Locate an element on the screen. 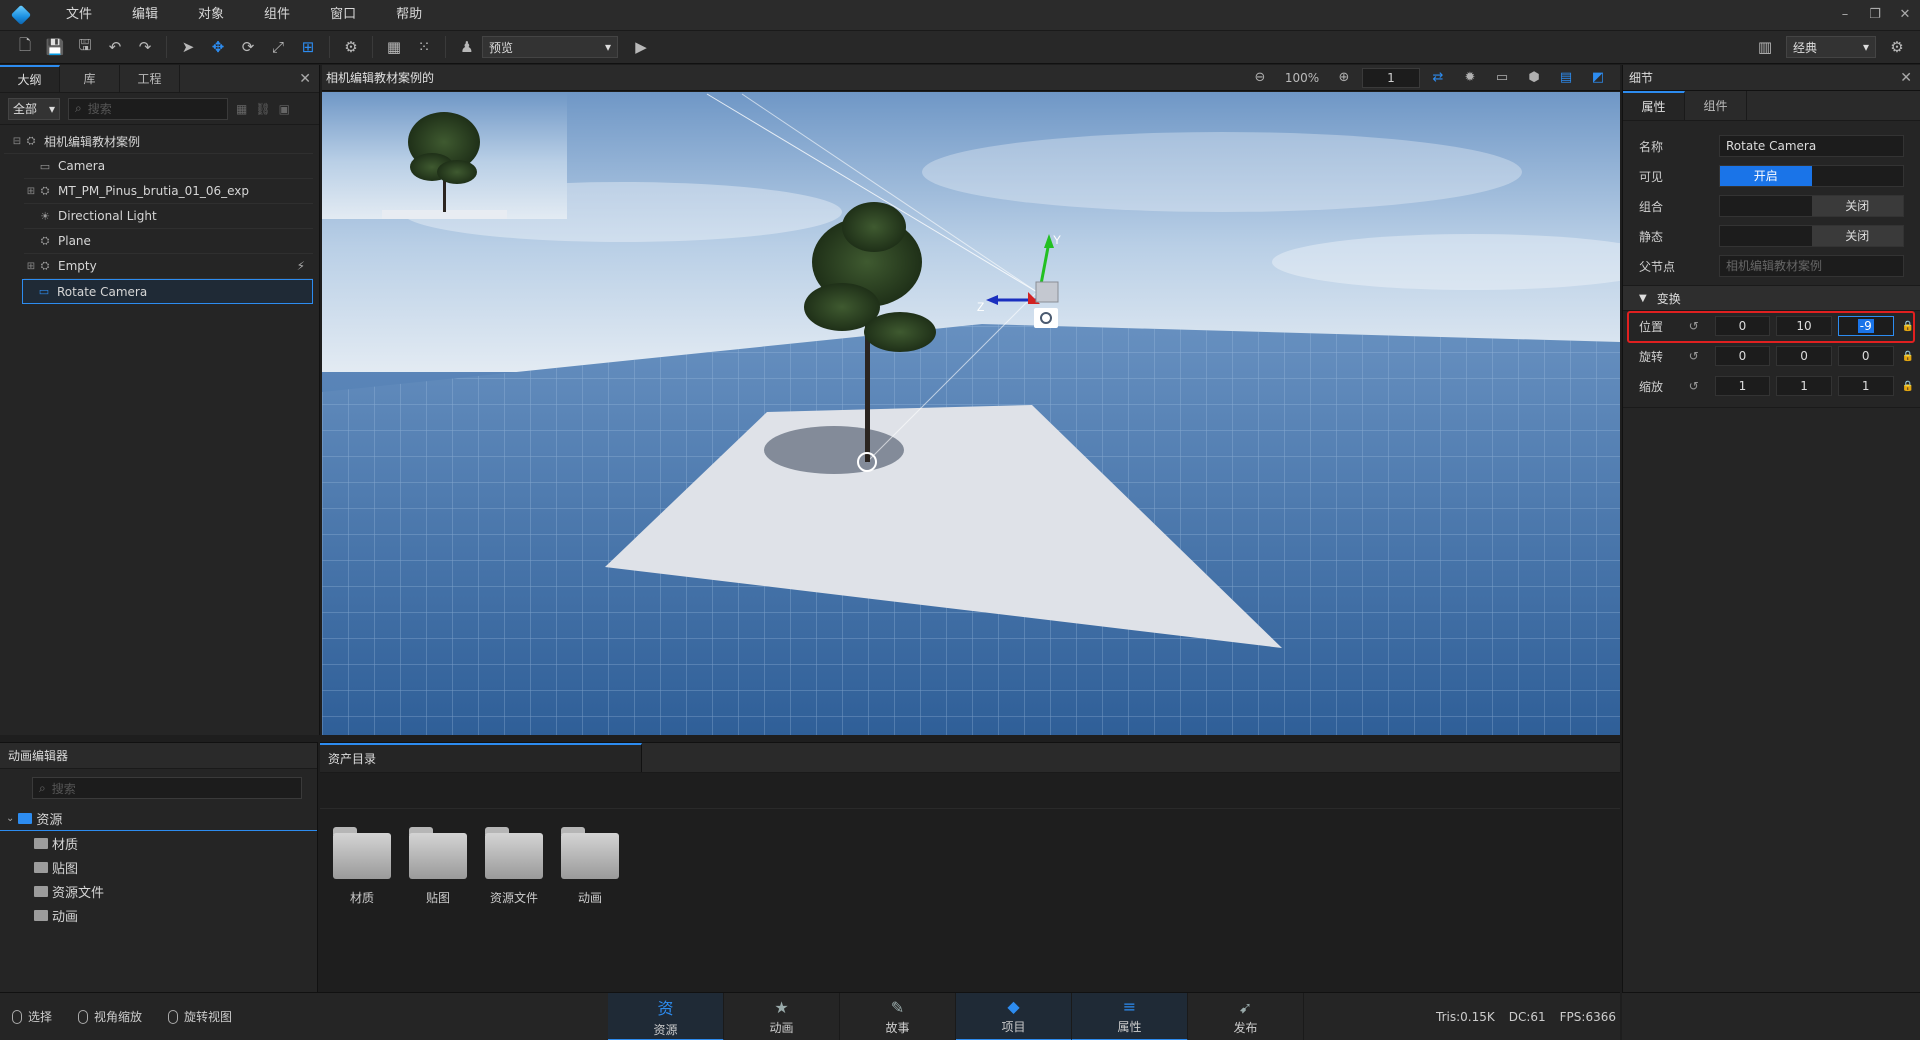 This screenshot has height=1040, width=1920. tab-project: ◆ 项目 is located at coordinates (1014, 1016).